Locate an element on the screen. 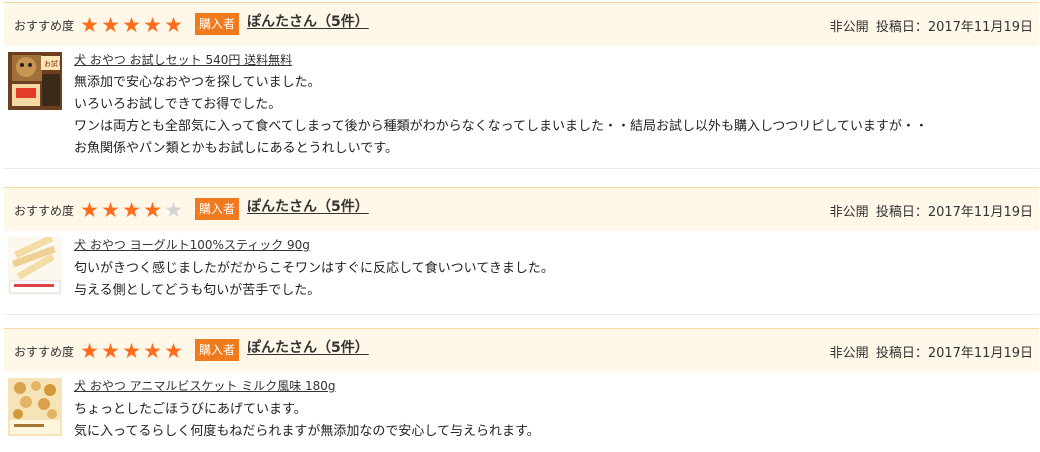 The image size is (1040, 452). review-line: 無添加で安心なおやつを探していました。 is located at coordinates (197, 82).